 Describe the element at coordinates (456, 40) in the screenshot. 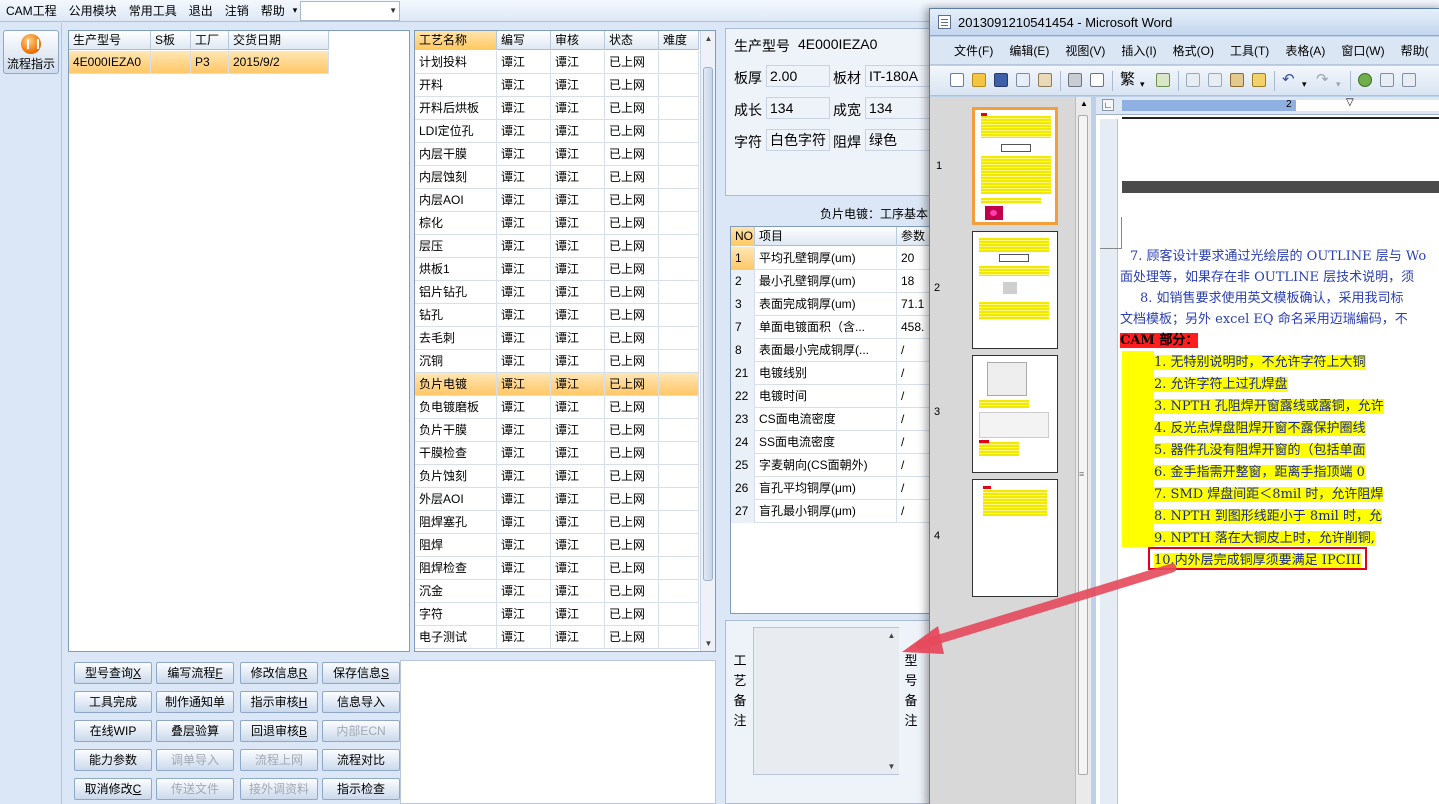

I see `col-header-process-name: 工艺名称` at that location.